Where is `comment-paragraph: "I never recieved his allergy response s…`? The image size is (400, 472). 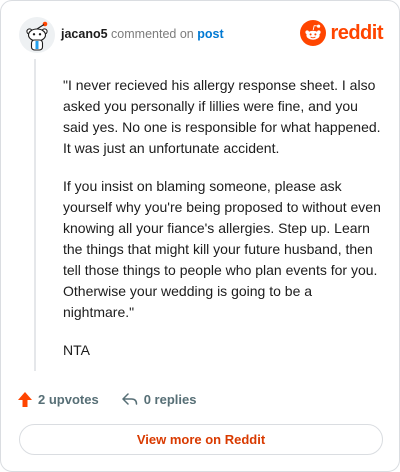 comment-paragraph: "I never recieved his allergy response s… is located at coordinates (222, 116).